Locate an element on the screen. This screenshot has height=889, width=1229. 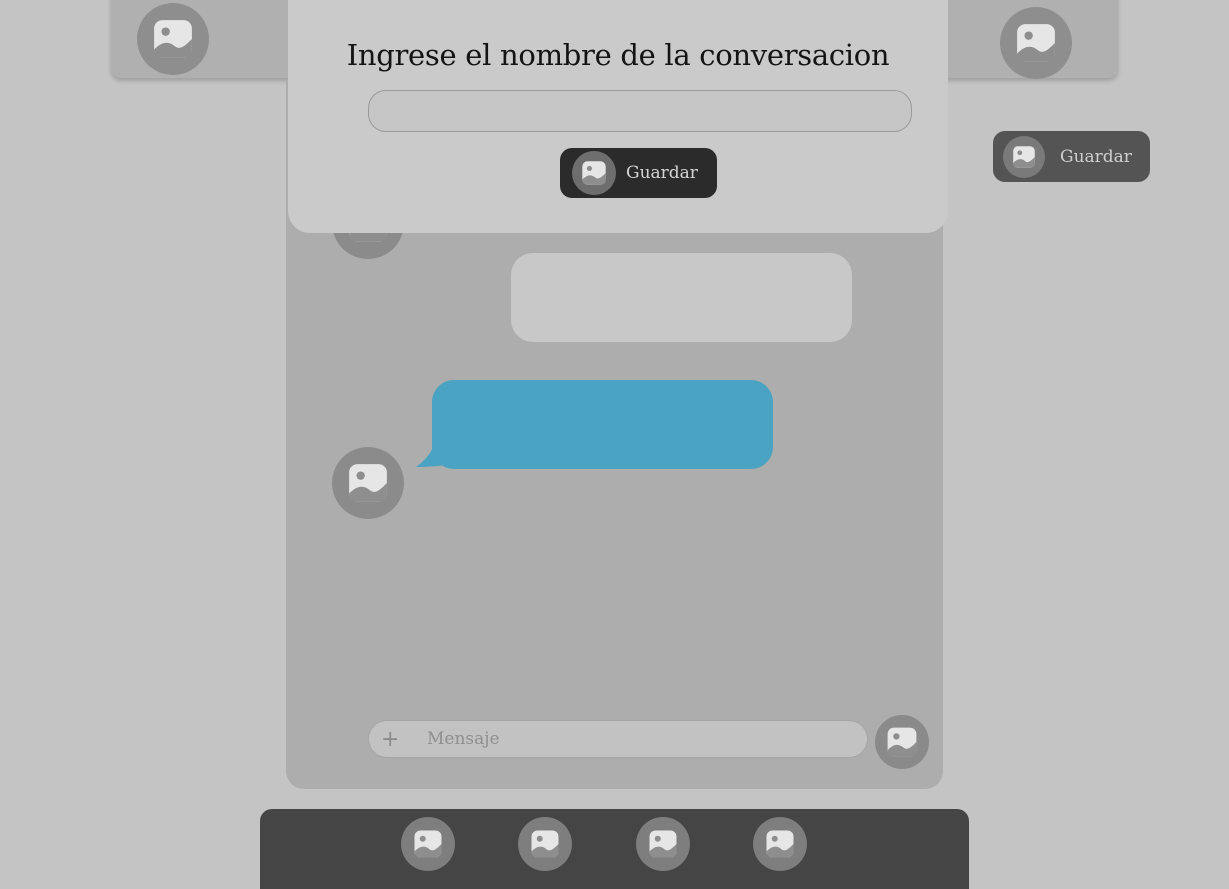
dialog-title: Ingrese el nombre de la conversacion is located at coordinates (618, 55).